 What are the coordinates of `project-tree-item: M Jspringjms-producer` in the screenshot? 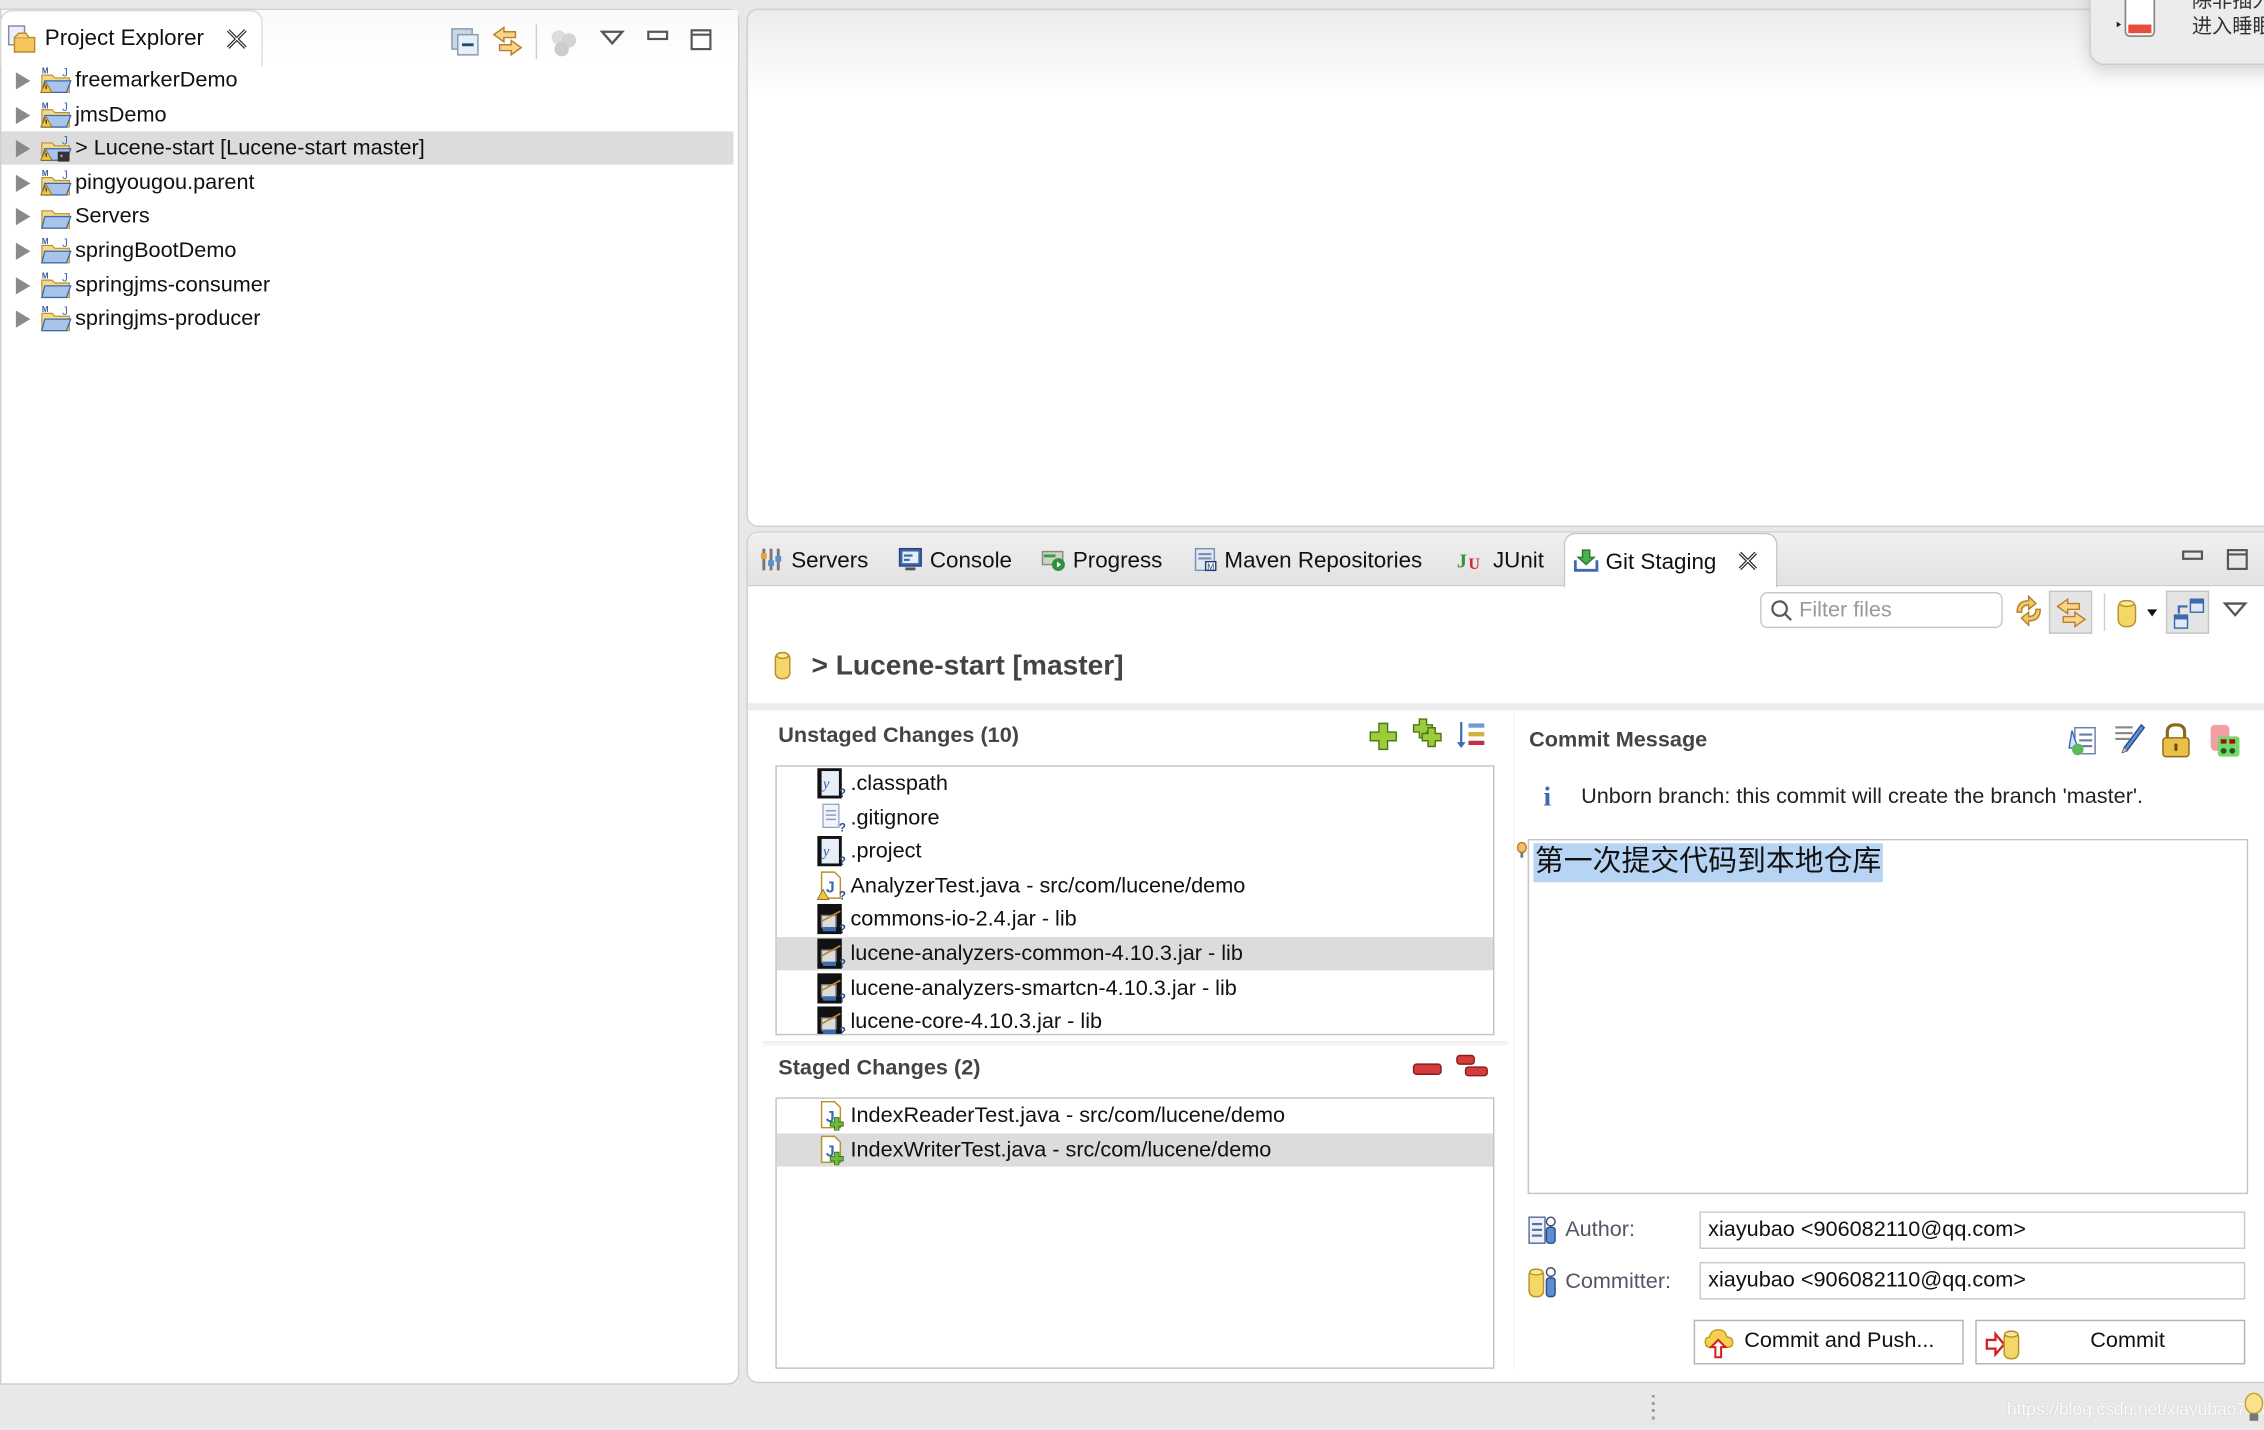 It's located at (367, 318).